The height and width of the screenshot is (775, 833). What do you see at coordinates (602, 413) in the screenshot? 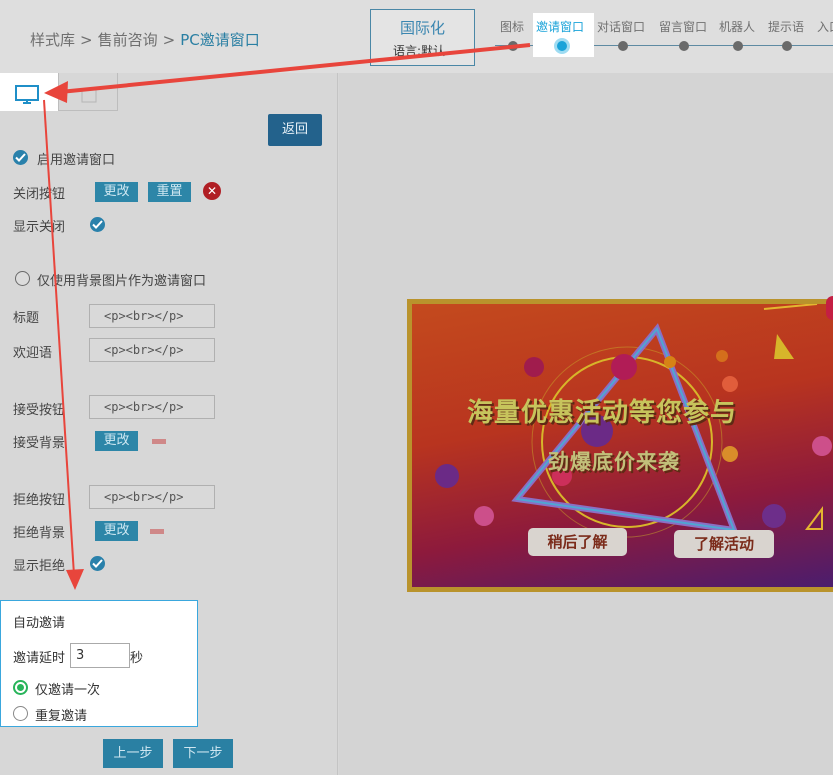
I see `banner-title: 海量优惠活动等您参与` at bounding box center [602, 413].